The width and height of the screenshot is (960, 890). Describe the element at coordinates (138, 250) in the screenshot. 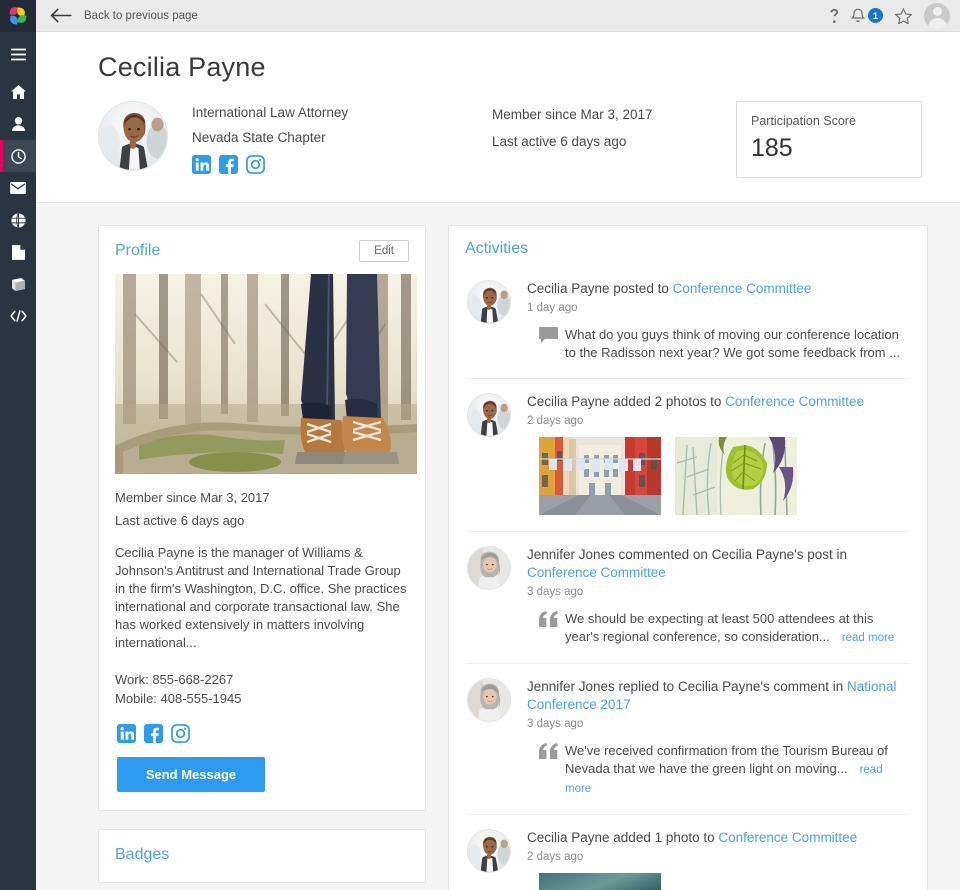

I see `profile-card-title: Profile` at that location.